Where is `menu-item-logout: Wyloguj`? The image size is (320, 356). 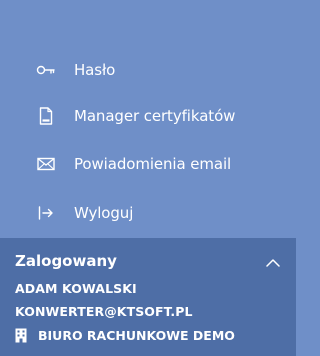 menu-item-logout: Wyloguj is located at coordinates (148, 213).